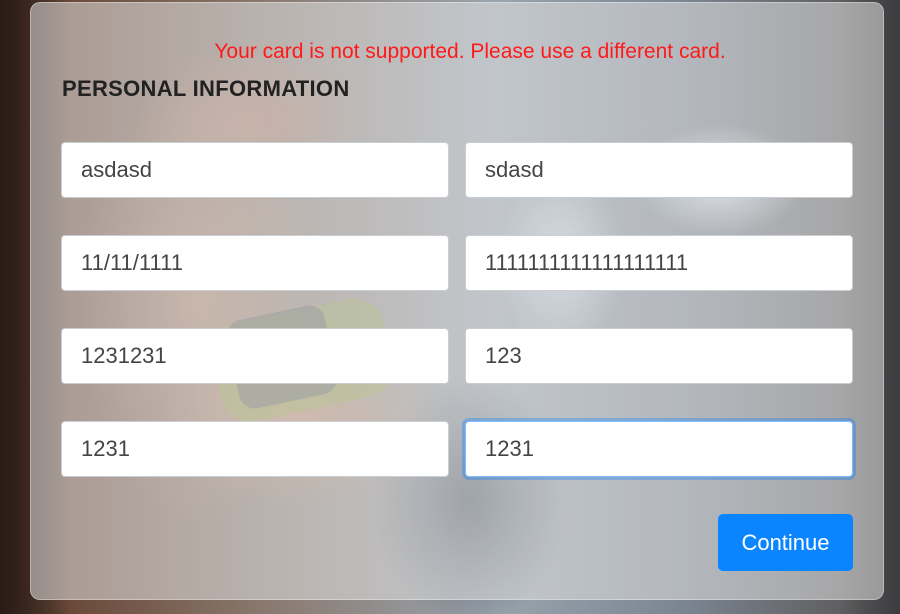 Image resolution: width=900 pixels, height=614 pixels. I want to click on date-of-birth-input, so click(255, 263).